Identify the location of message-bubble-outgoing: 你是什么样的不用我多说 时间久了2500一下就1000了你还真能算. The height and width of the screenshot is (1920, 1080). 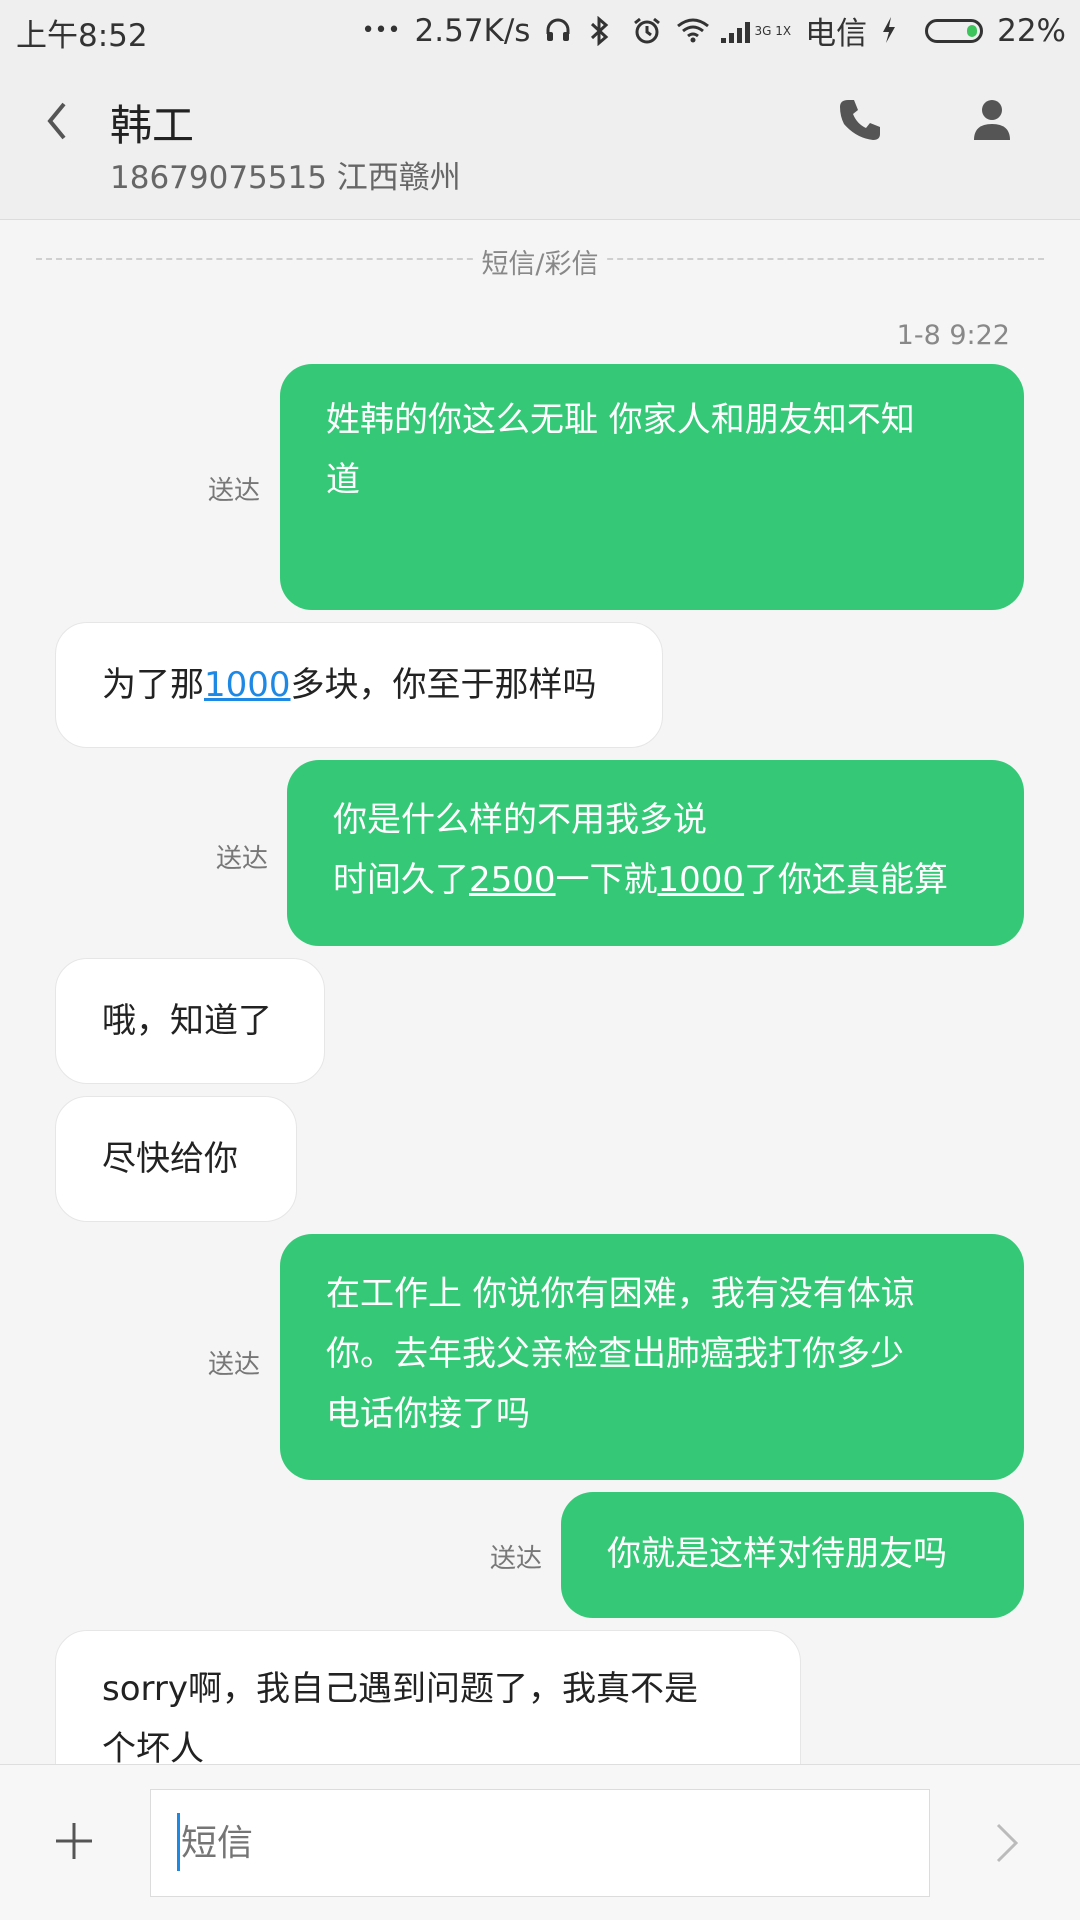
(655, 853).